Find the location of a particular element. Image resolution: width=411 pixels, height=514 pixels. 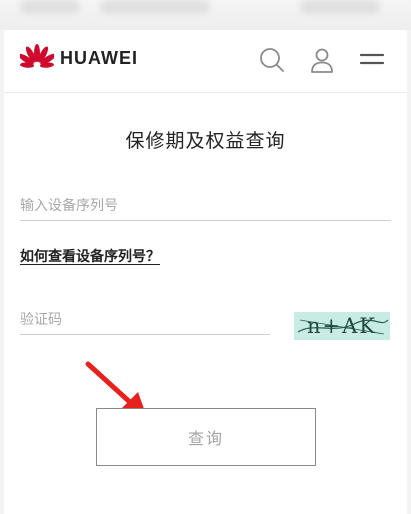

menu-icon is located at coordinates (372, 59).